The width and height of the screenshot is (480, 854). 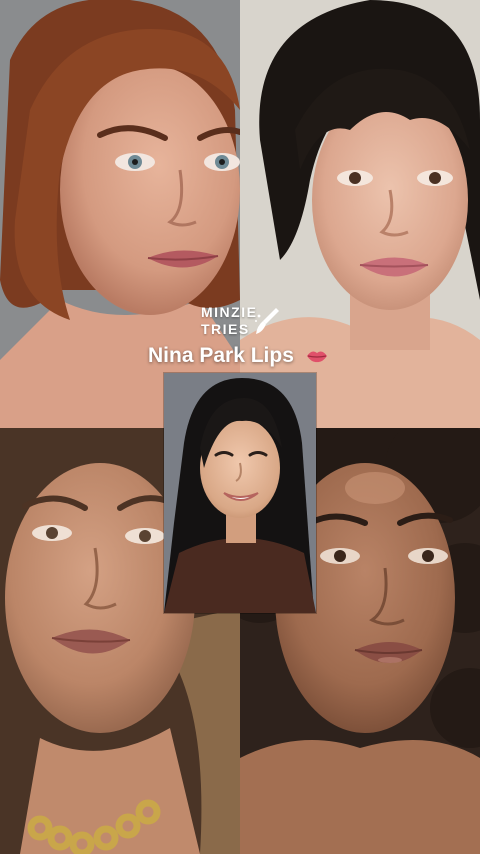 I want to click on brand-logo: MINZIE TRIES, so click(x=244, y=321).